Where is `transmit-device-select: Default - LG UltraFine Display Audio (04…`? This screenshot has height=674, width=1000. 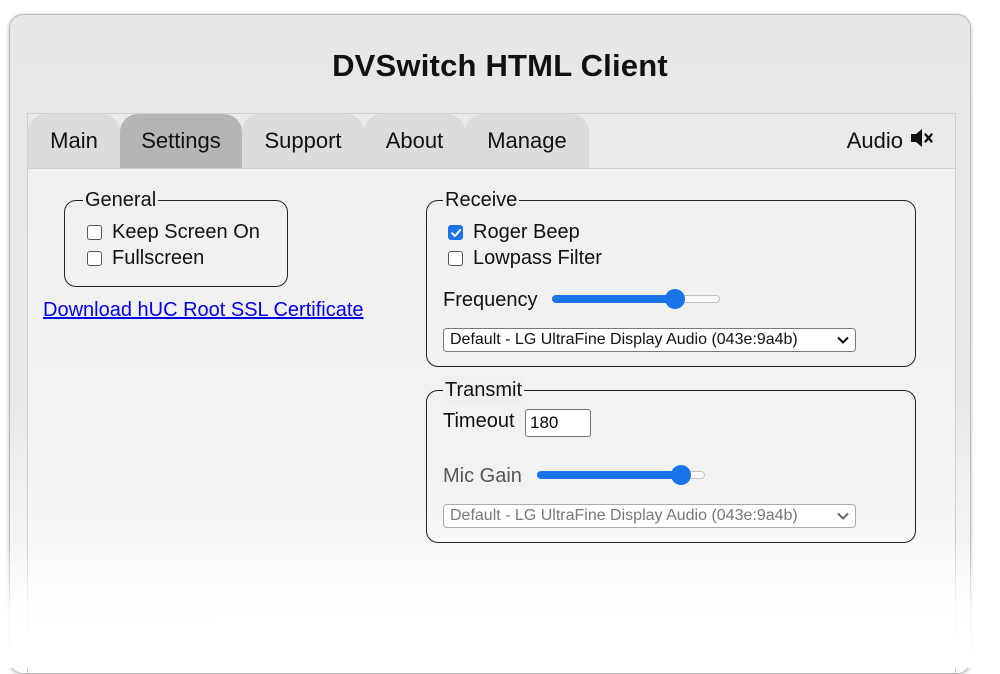
transmit-device-select: Default - LG UltraFine Display Audio (04… is located at coordinates (649, 516).